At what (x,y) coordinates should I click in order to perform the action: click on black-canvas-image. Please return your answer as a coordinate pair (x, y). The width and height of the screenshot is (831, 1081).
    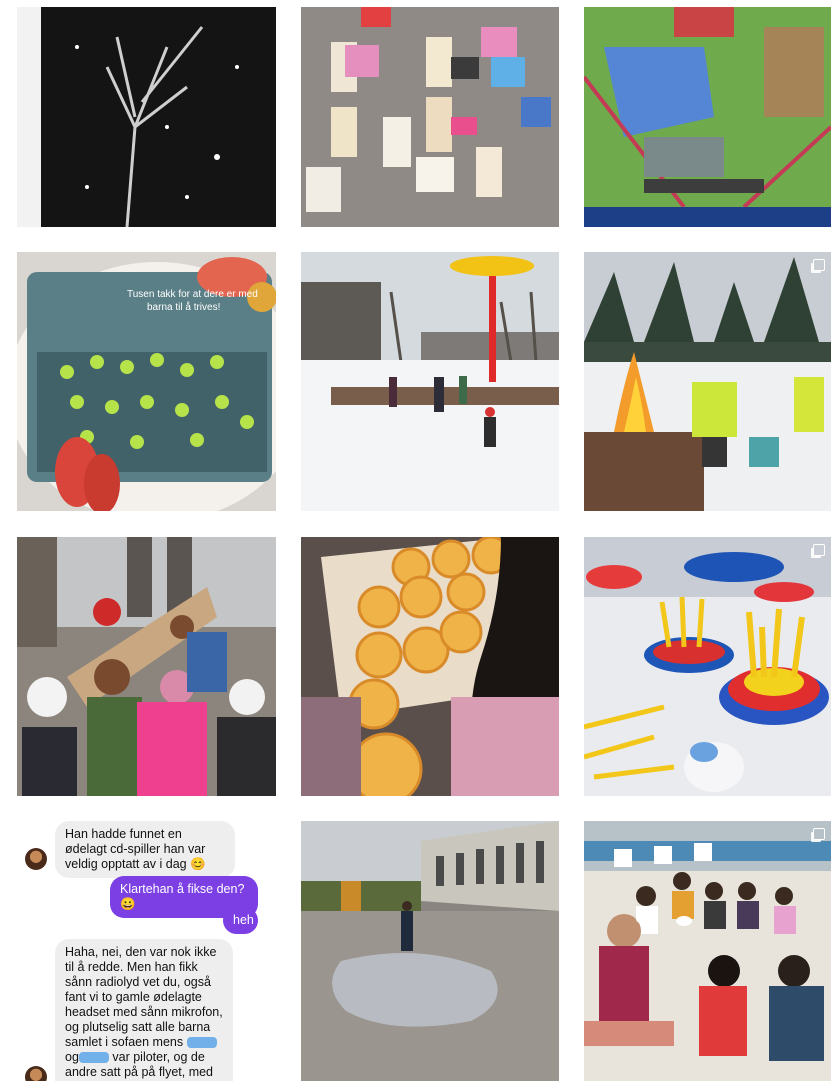
    Looking at the image, I should click on (146, 117).